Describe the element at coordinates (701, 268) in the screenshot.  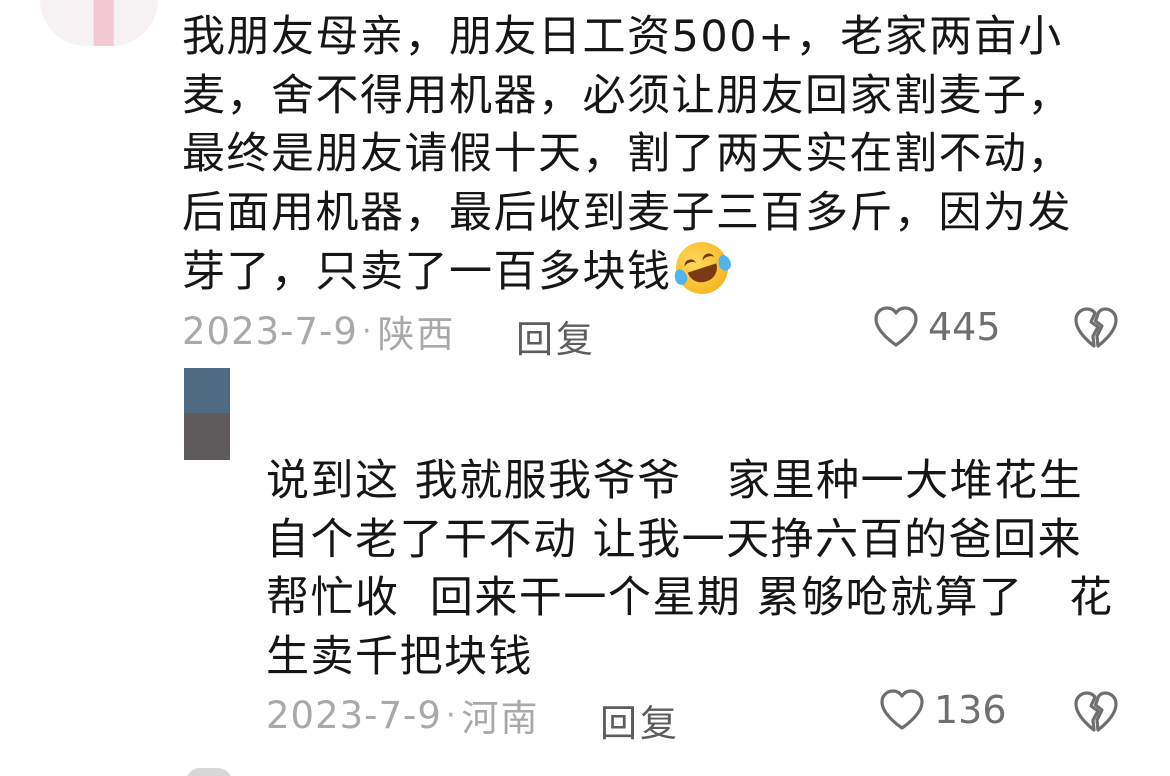
I see `rolling-laughing-tears-emoji-icon` at that location.